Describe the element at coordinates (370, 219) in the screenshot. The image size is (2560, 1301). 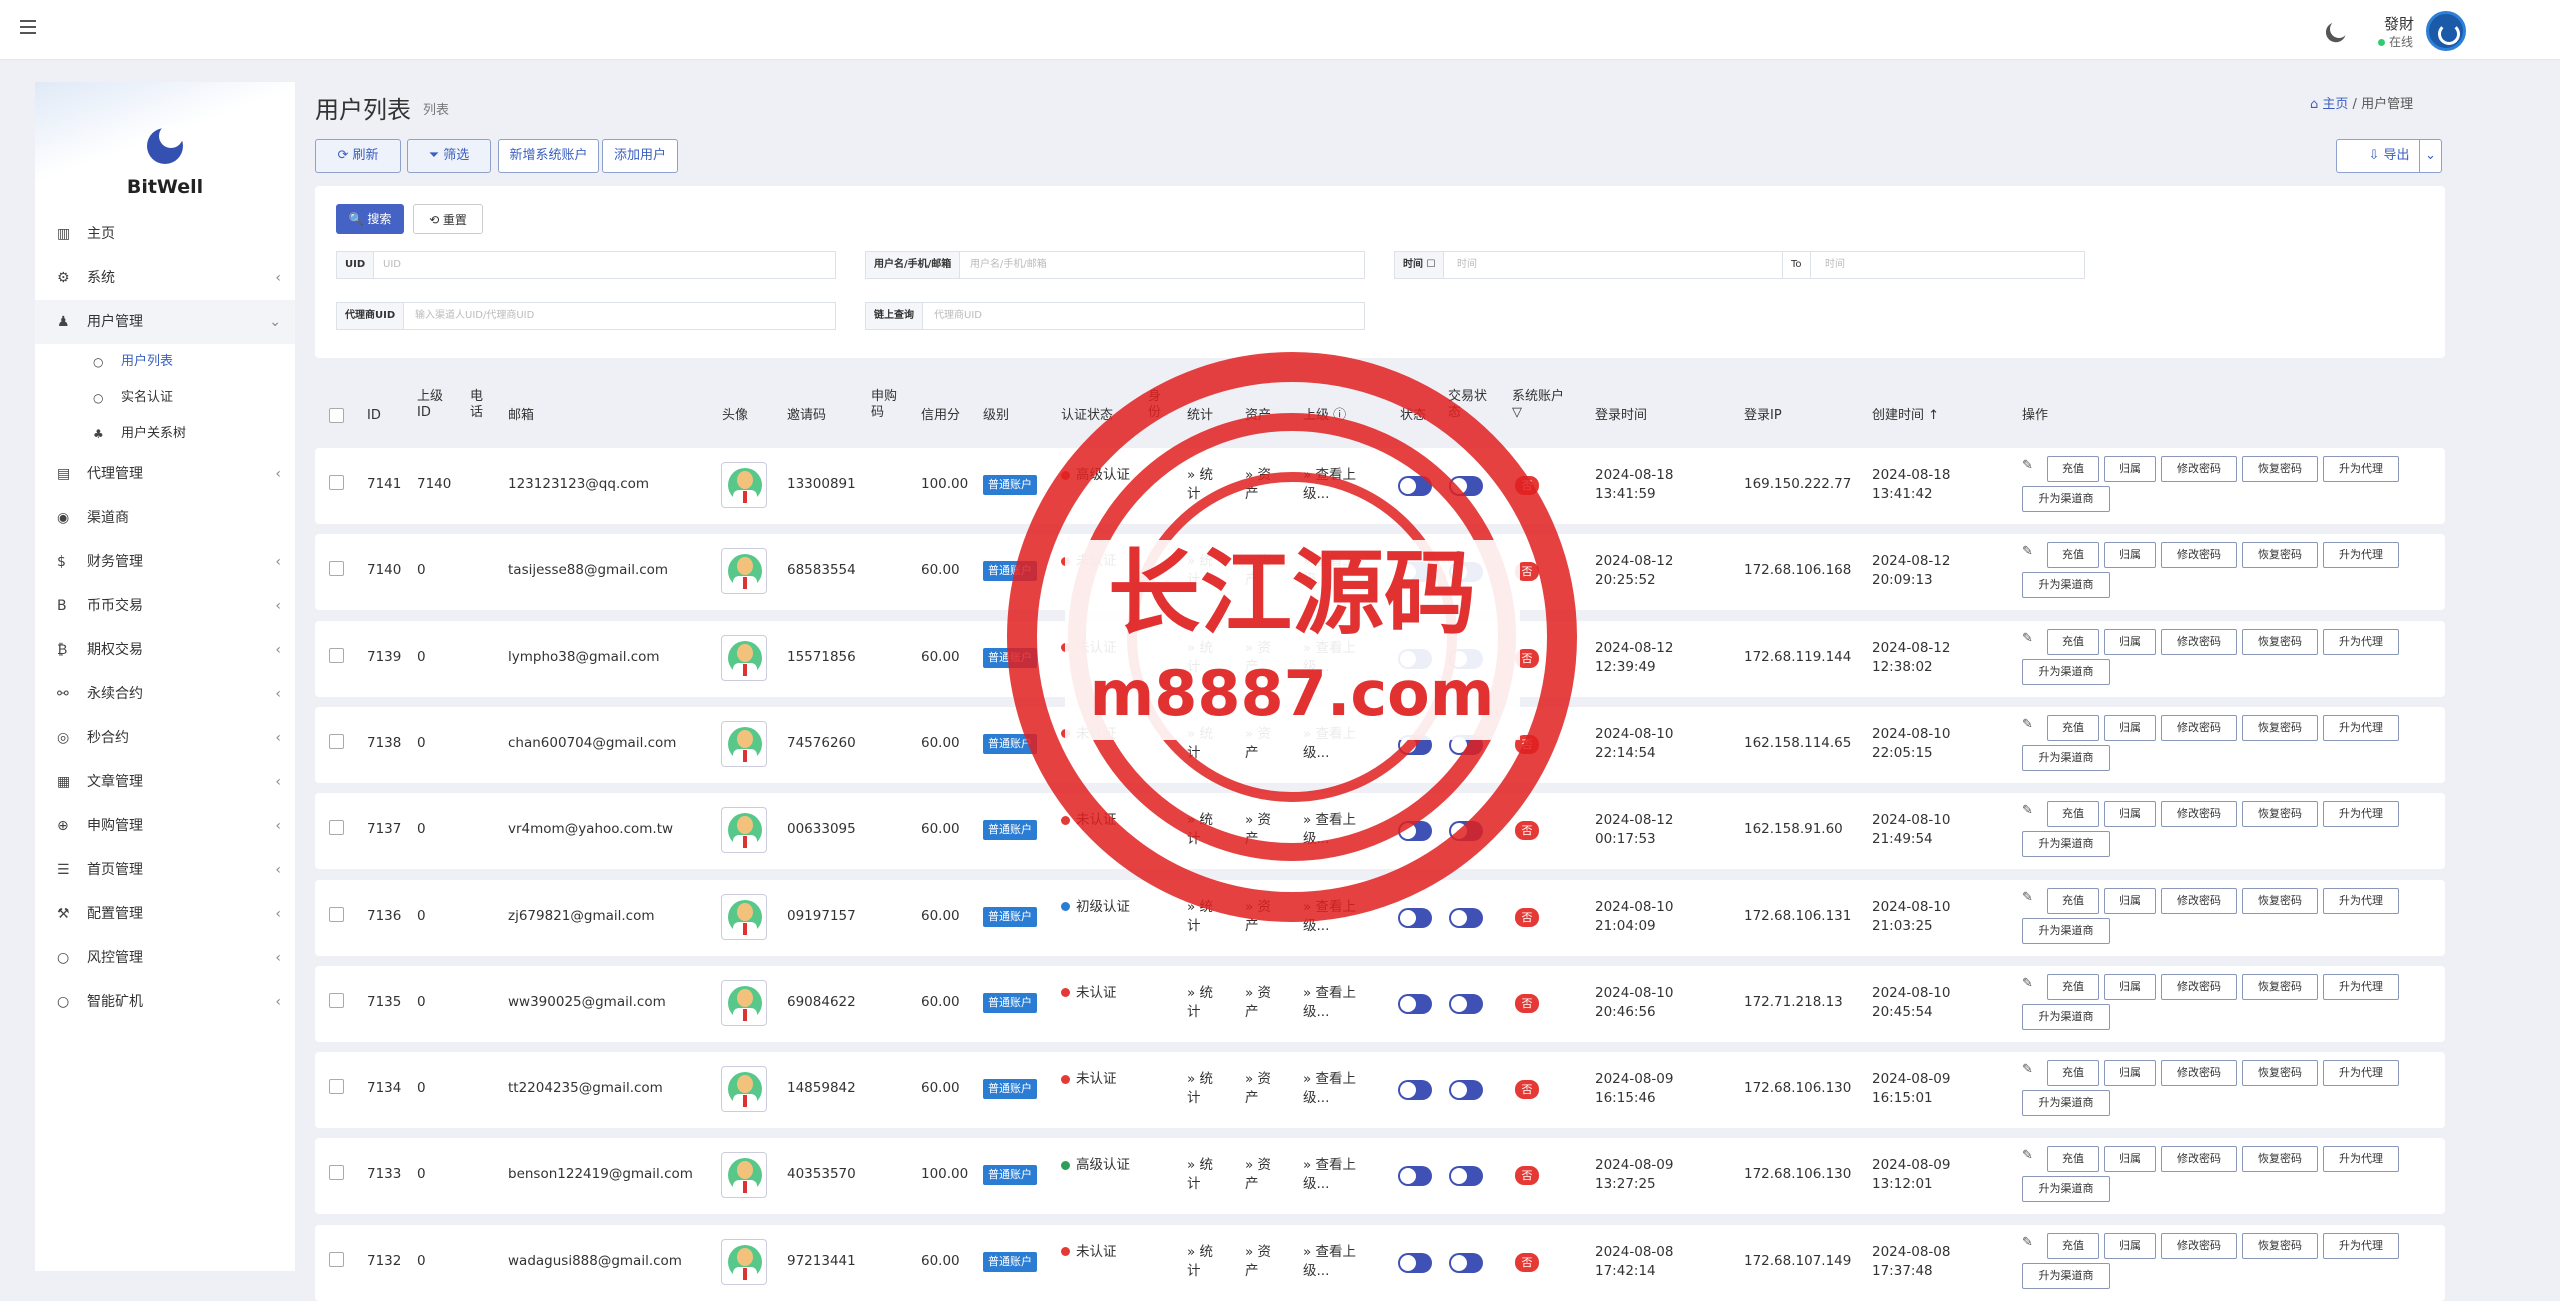
I see `search-button: 🔍 搜索` at that location.